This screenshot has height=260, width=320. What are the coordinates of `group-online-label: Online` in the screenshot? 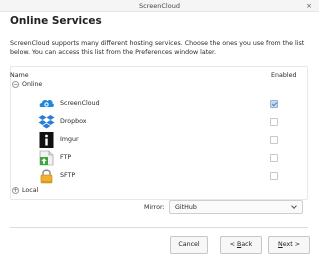 It's located at (32, 84).